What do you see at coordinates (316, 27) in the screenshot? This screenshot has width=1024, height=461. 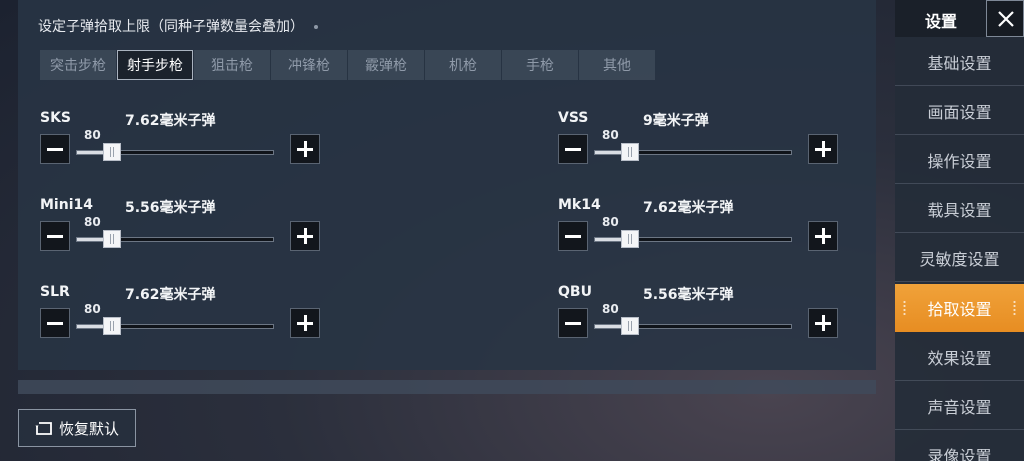 I see `section-dot-decoration` at bounding box center [316, 27].